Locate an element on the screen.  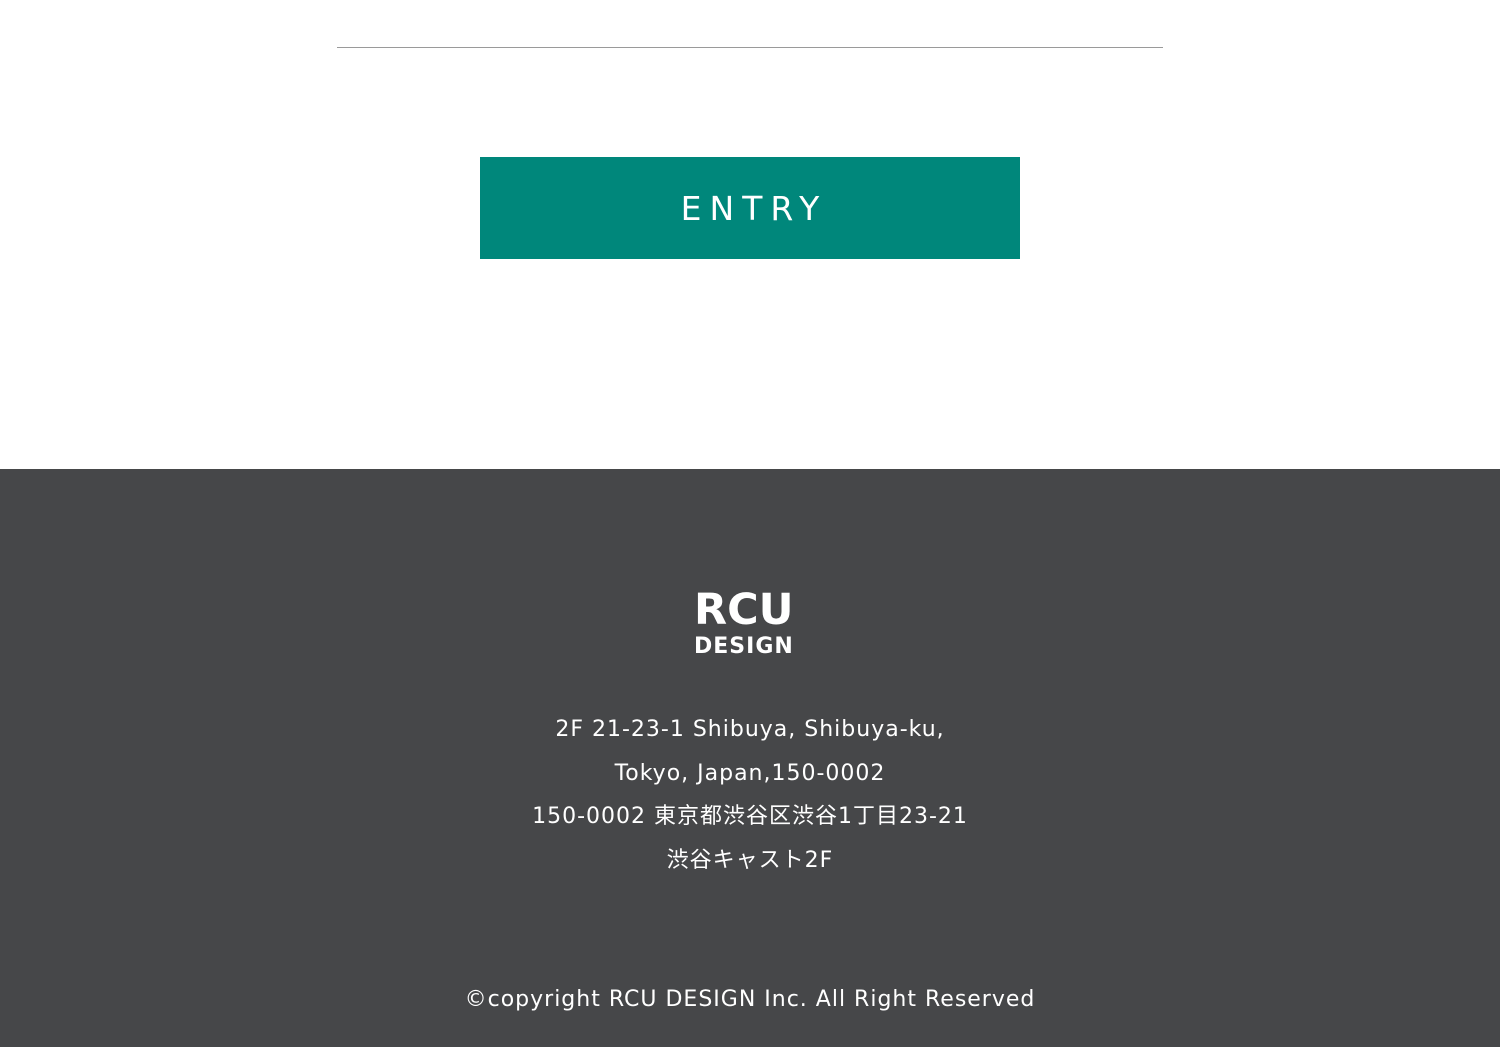
address-line-3: 150-0002 東京都渋谷区渋谷1丁目23-21 is located at coordinates (750, 816).